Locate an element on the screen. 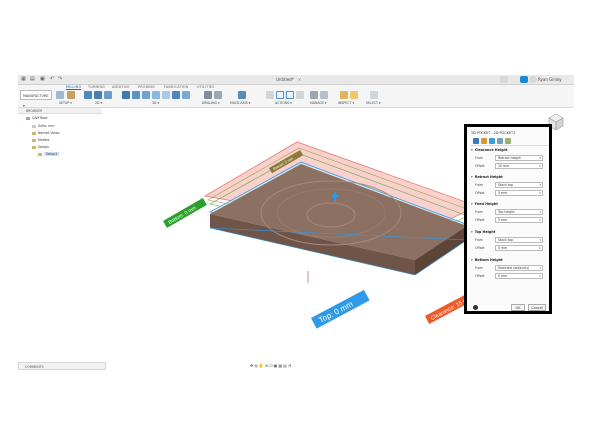  thread-icon is located at coordinates (218, 95).